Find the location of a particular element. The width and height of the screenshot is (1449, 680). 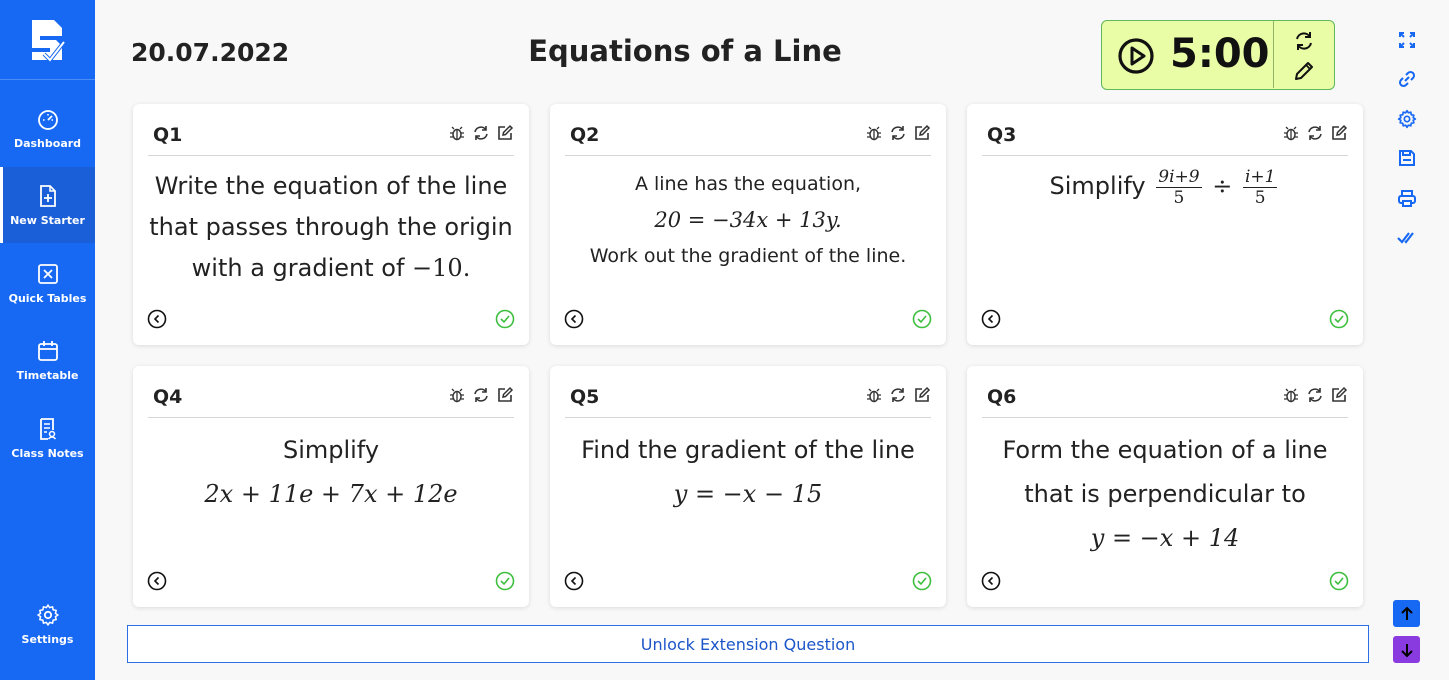

question-line: that passes through the origin is located at coordinates (331, 227).